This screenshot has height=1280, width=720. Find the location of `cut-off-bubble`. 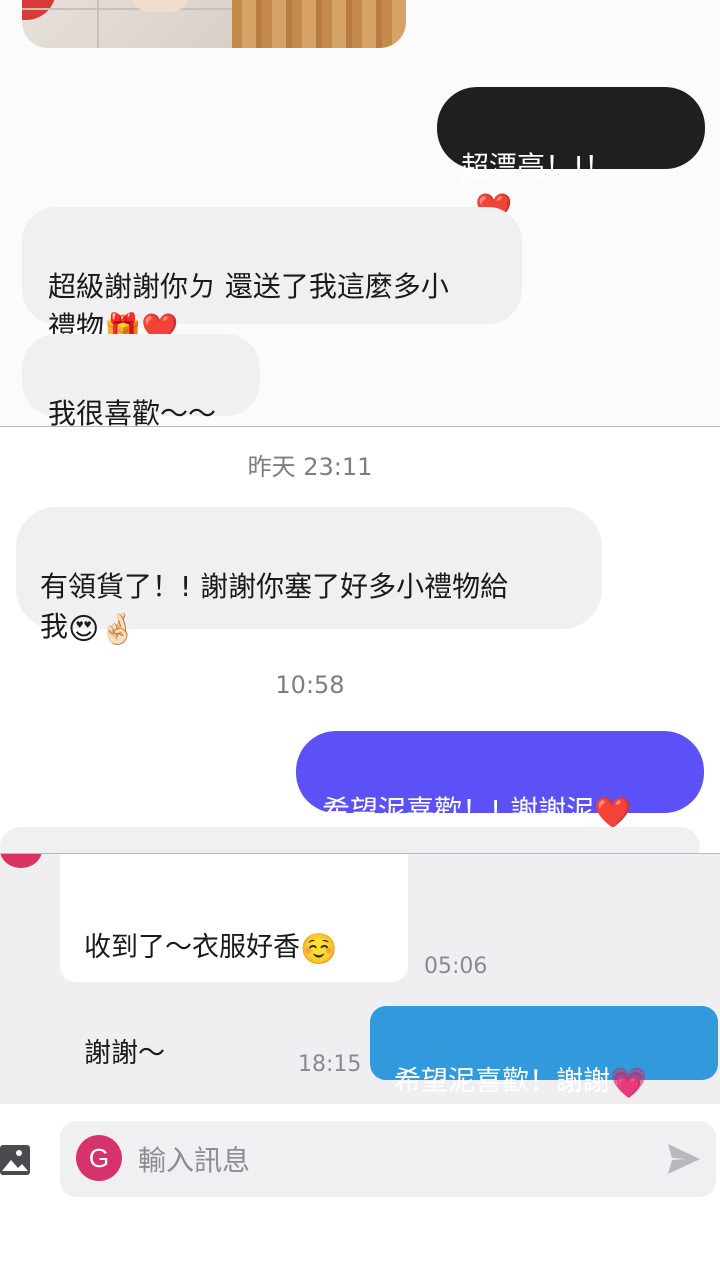

cut-off-bubble is located at coordinates (350, 840).